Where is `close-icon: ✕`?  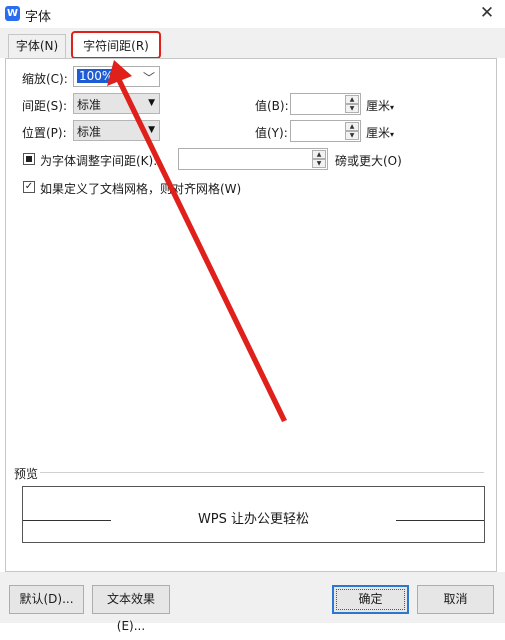
close-icon: ✕ is located at coordinates (487, 13).